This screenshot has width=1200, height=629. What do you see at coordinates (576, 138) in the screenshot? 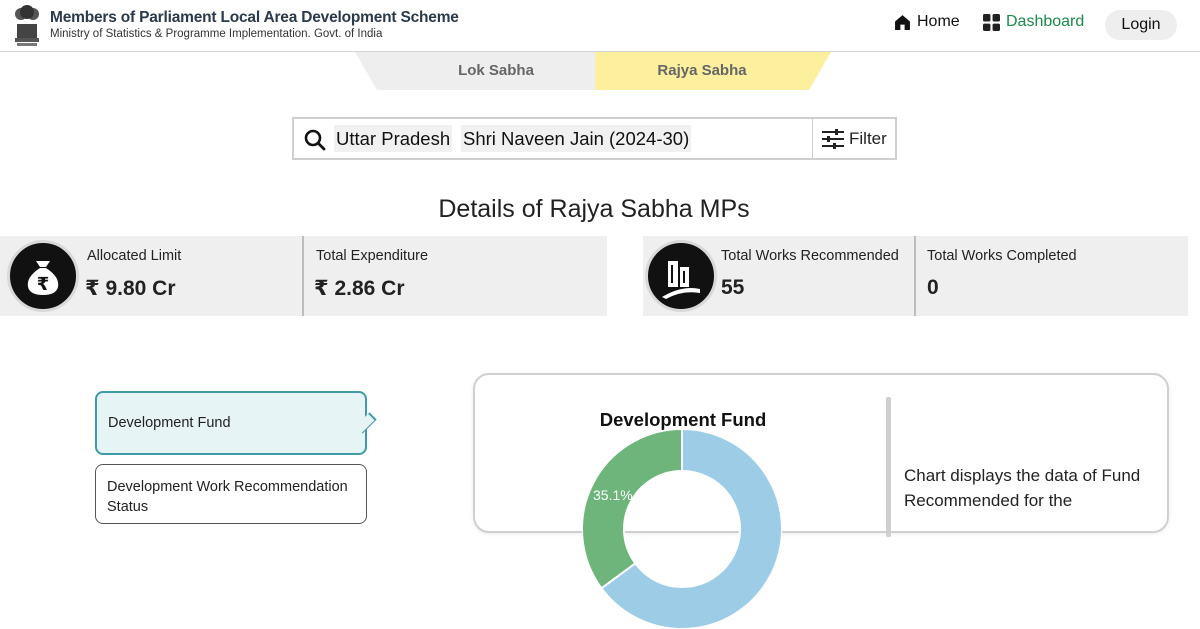
I see `mp-chip: Shri Naveen Jain (2024-30)` at bounding box center [576, 138].